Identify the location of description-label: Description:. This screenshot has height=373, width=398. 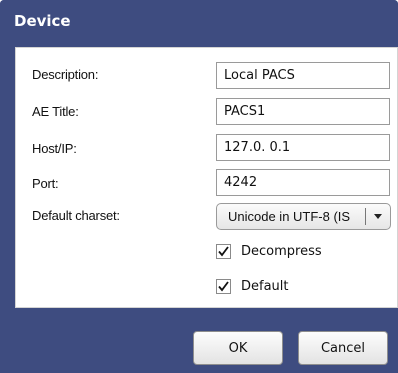
(65, 74).